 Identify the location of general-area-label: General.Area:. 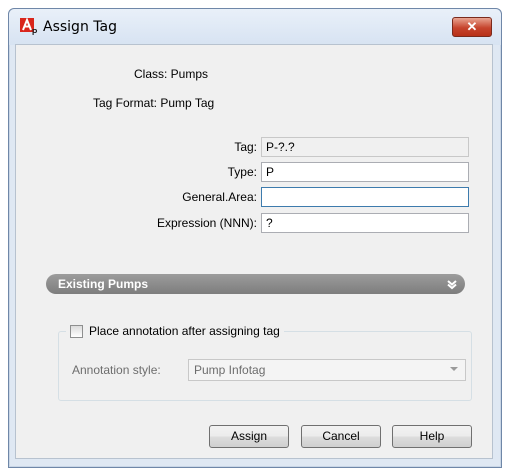
(219, 197).